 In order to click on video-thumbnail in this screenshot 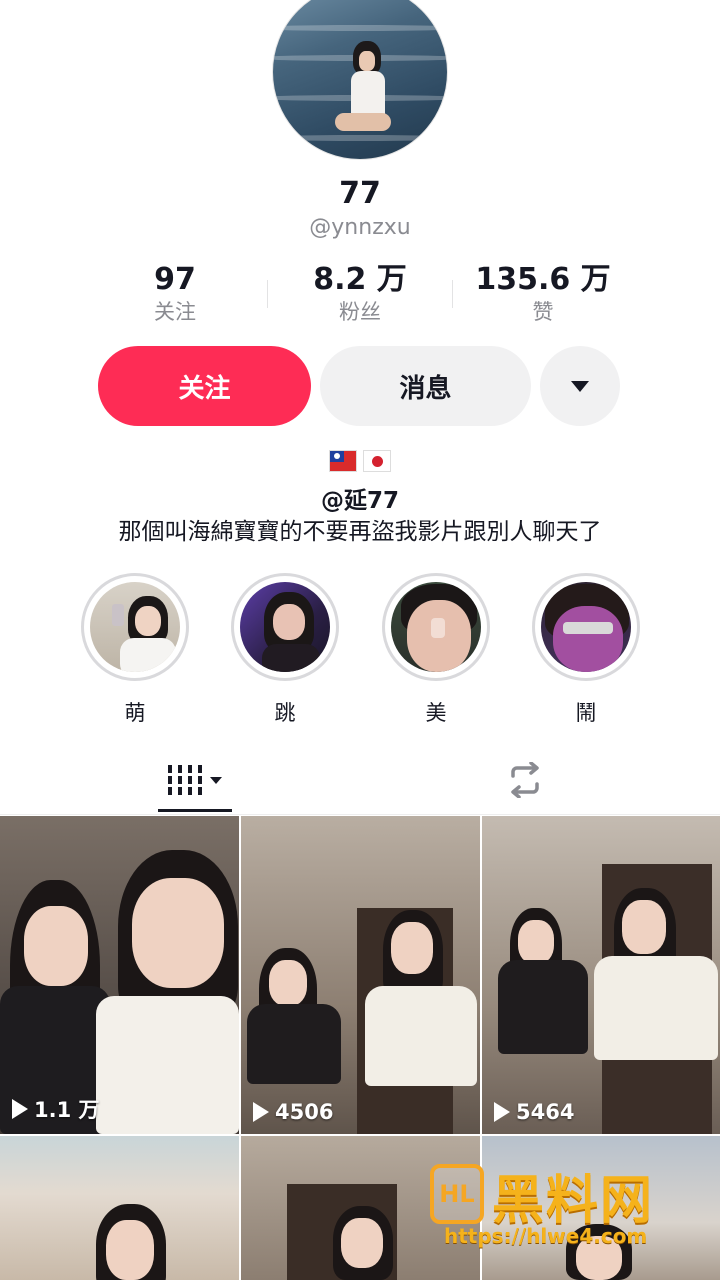, I will do `click(119, 1208)`.